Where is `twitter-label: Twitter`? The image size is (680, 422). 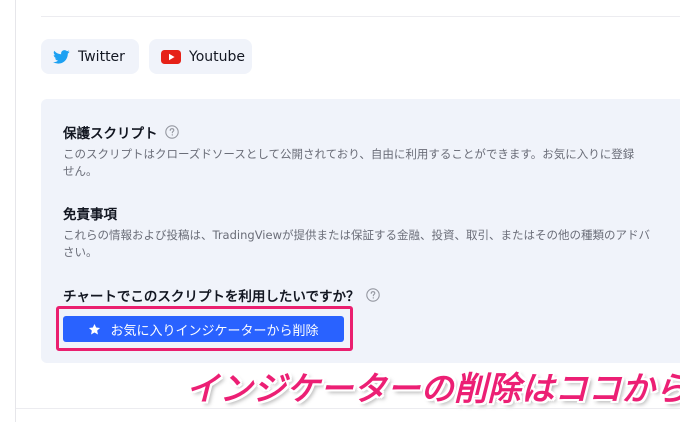
twitter-label: Twitter is located at coordinates (101, 56).